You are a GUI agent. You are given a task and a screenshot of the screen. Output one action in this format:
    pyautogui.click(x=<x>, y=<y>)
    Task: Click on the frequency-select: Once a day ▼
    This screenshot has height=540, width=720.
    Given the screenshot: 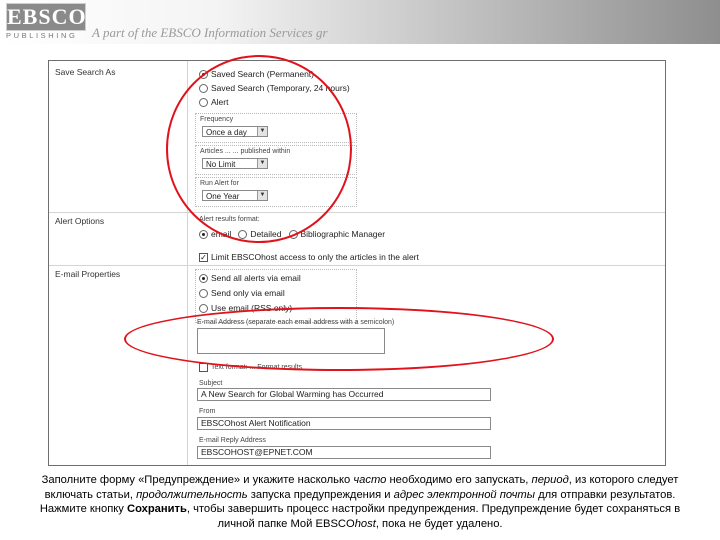 What is the action you would take?
    pyautogui.click(x=235, y=131)
    